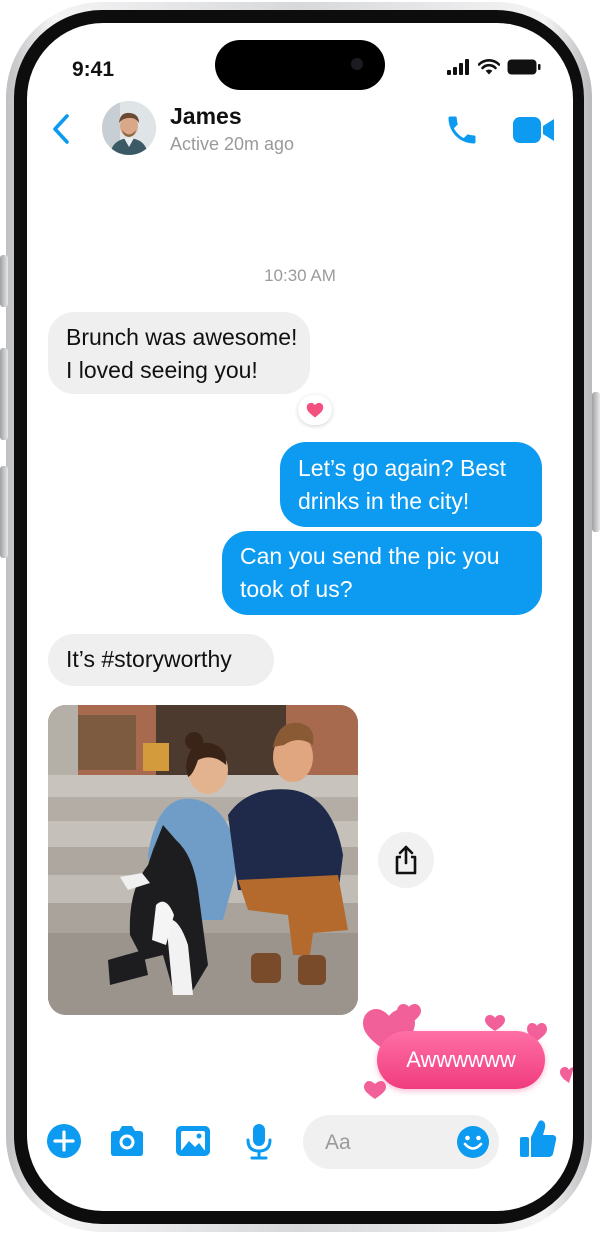 Image resolution: width=600 pixels, height=1236 pixels. I want to click on heart-icon, so click(315, 410).